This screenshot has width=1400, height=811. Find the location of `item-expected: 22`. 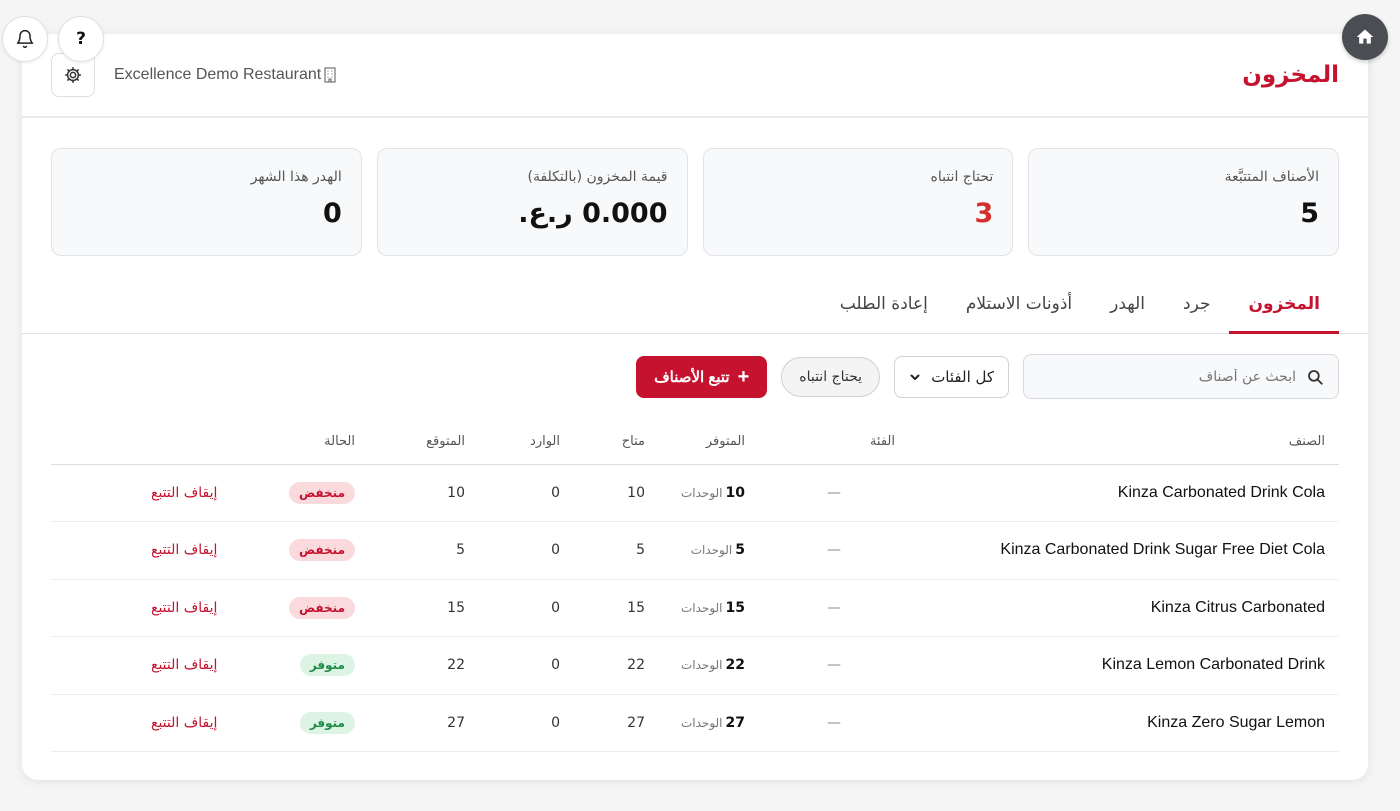

item-expected: 22 is located at coordinates (424, 665).